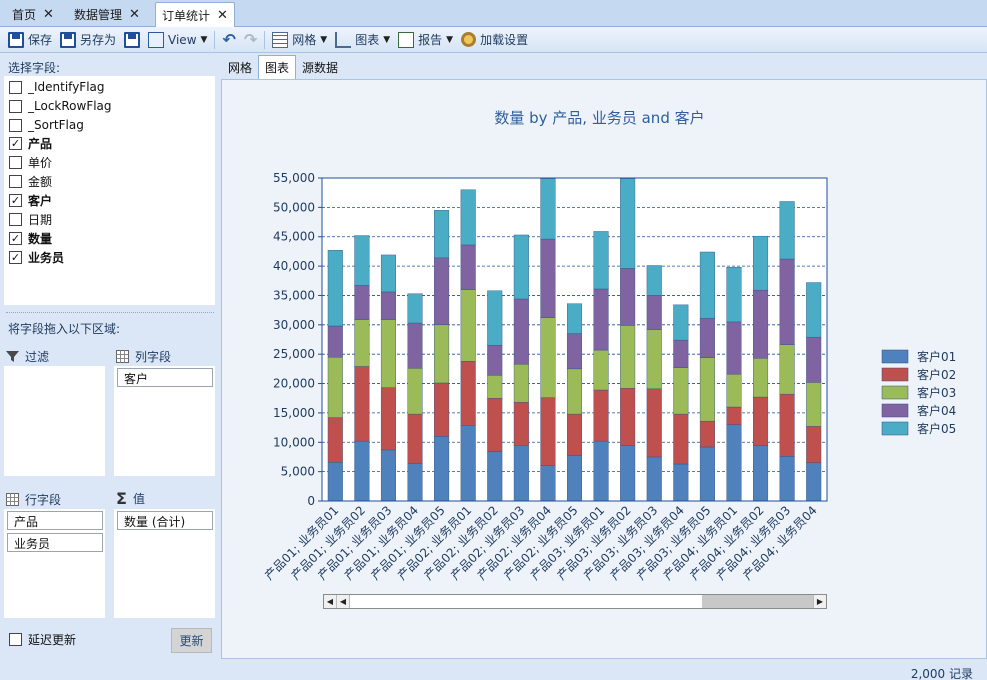 The height and width of the screenshot is (680, 987). I want to click on field-sortflag: _SortFlag, so click(46, 125).